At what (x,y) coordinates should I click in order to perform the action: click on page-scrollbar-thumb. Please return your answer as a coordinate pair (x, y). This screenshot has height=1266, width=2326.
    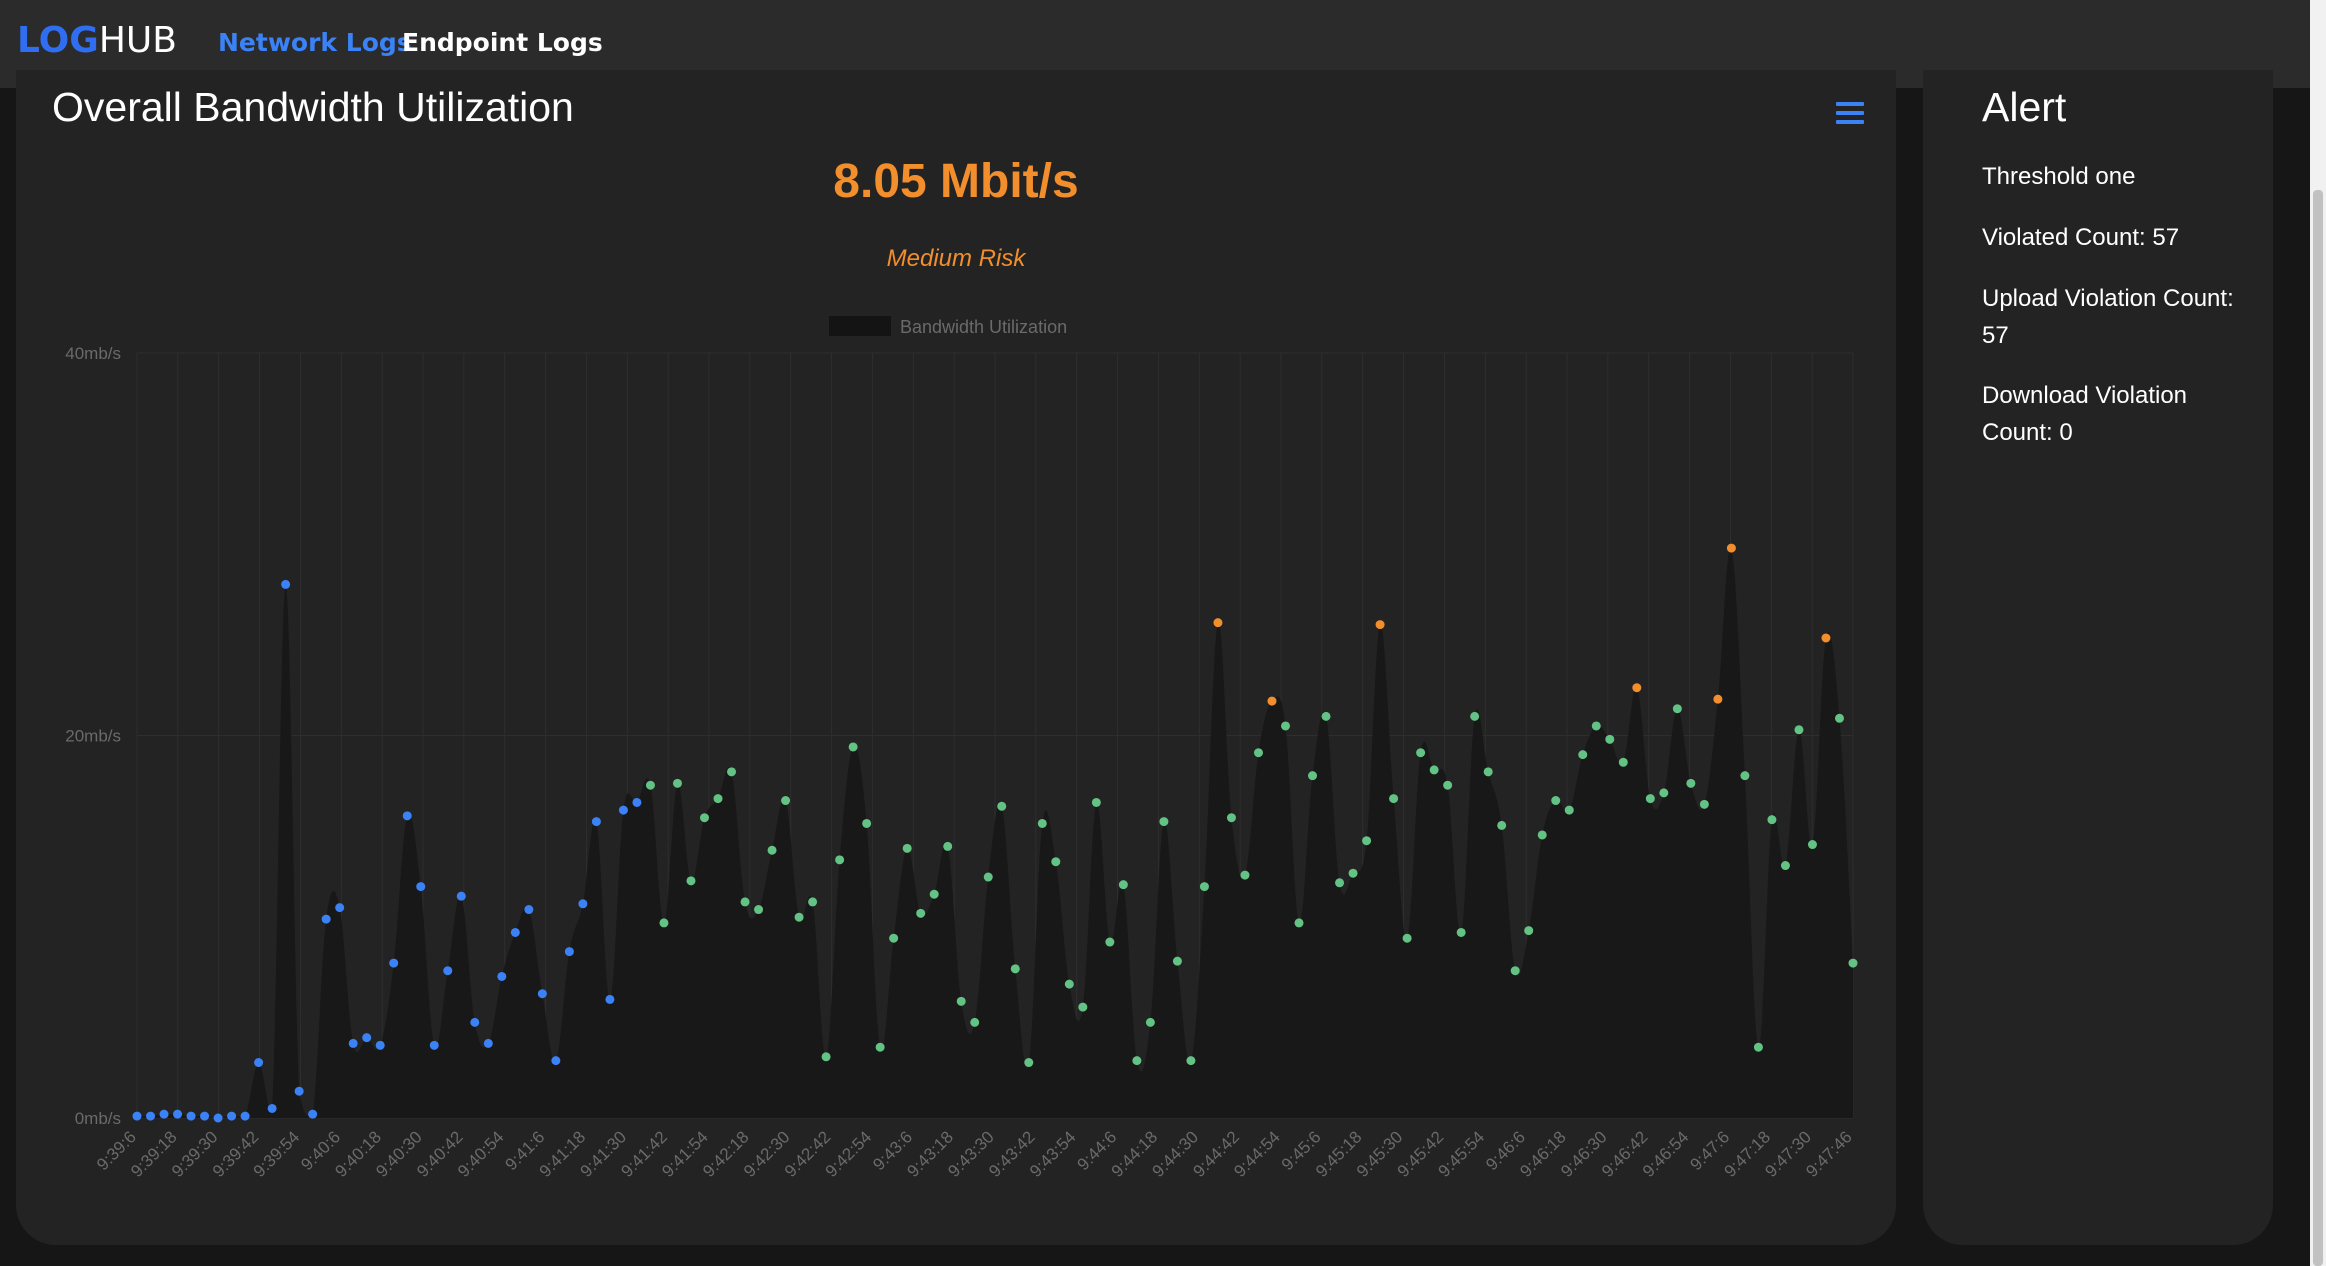
    Looking at the image, I should click on (2318, 728).